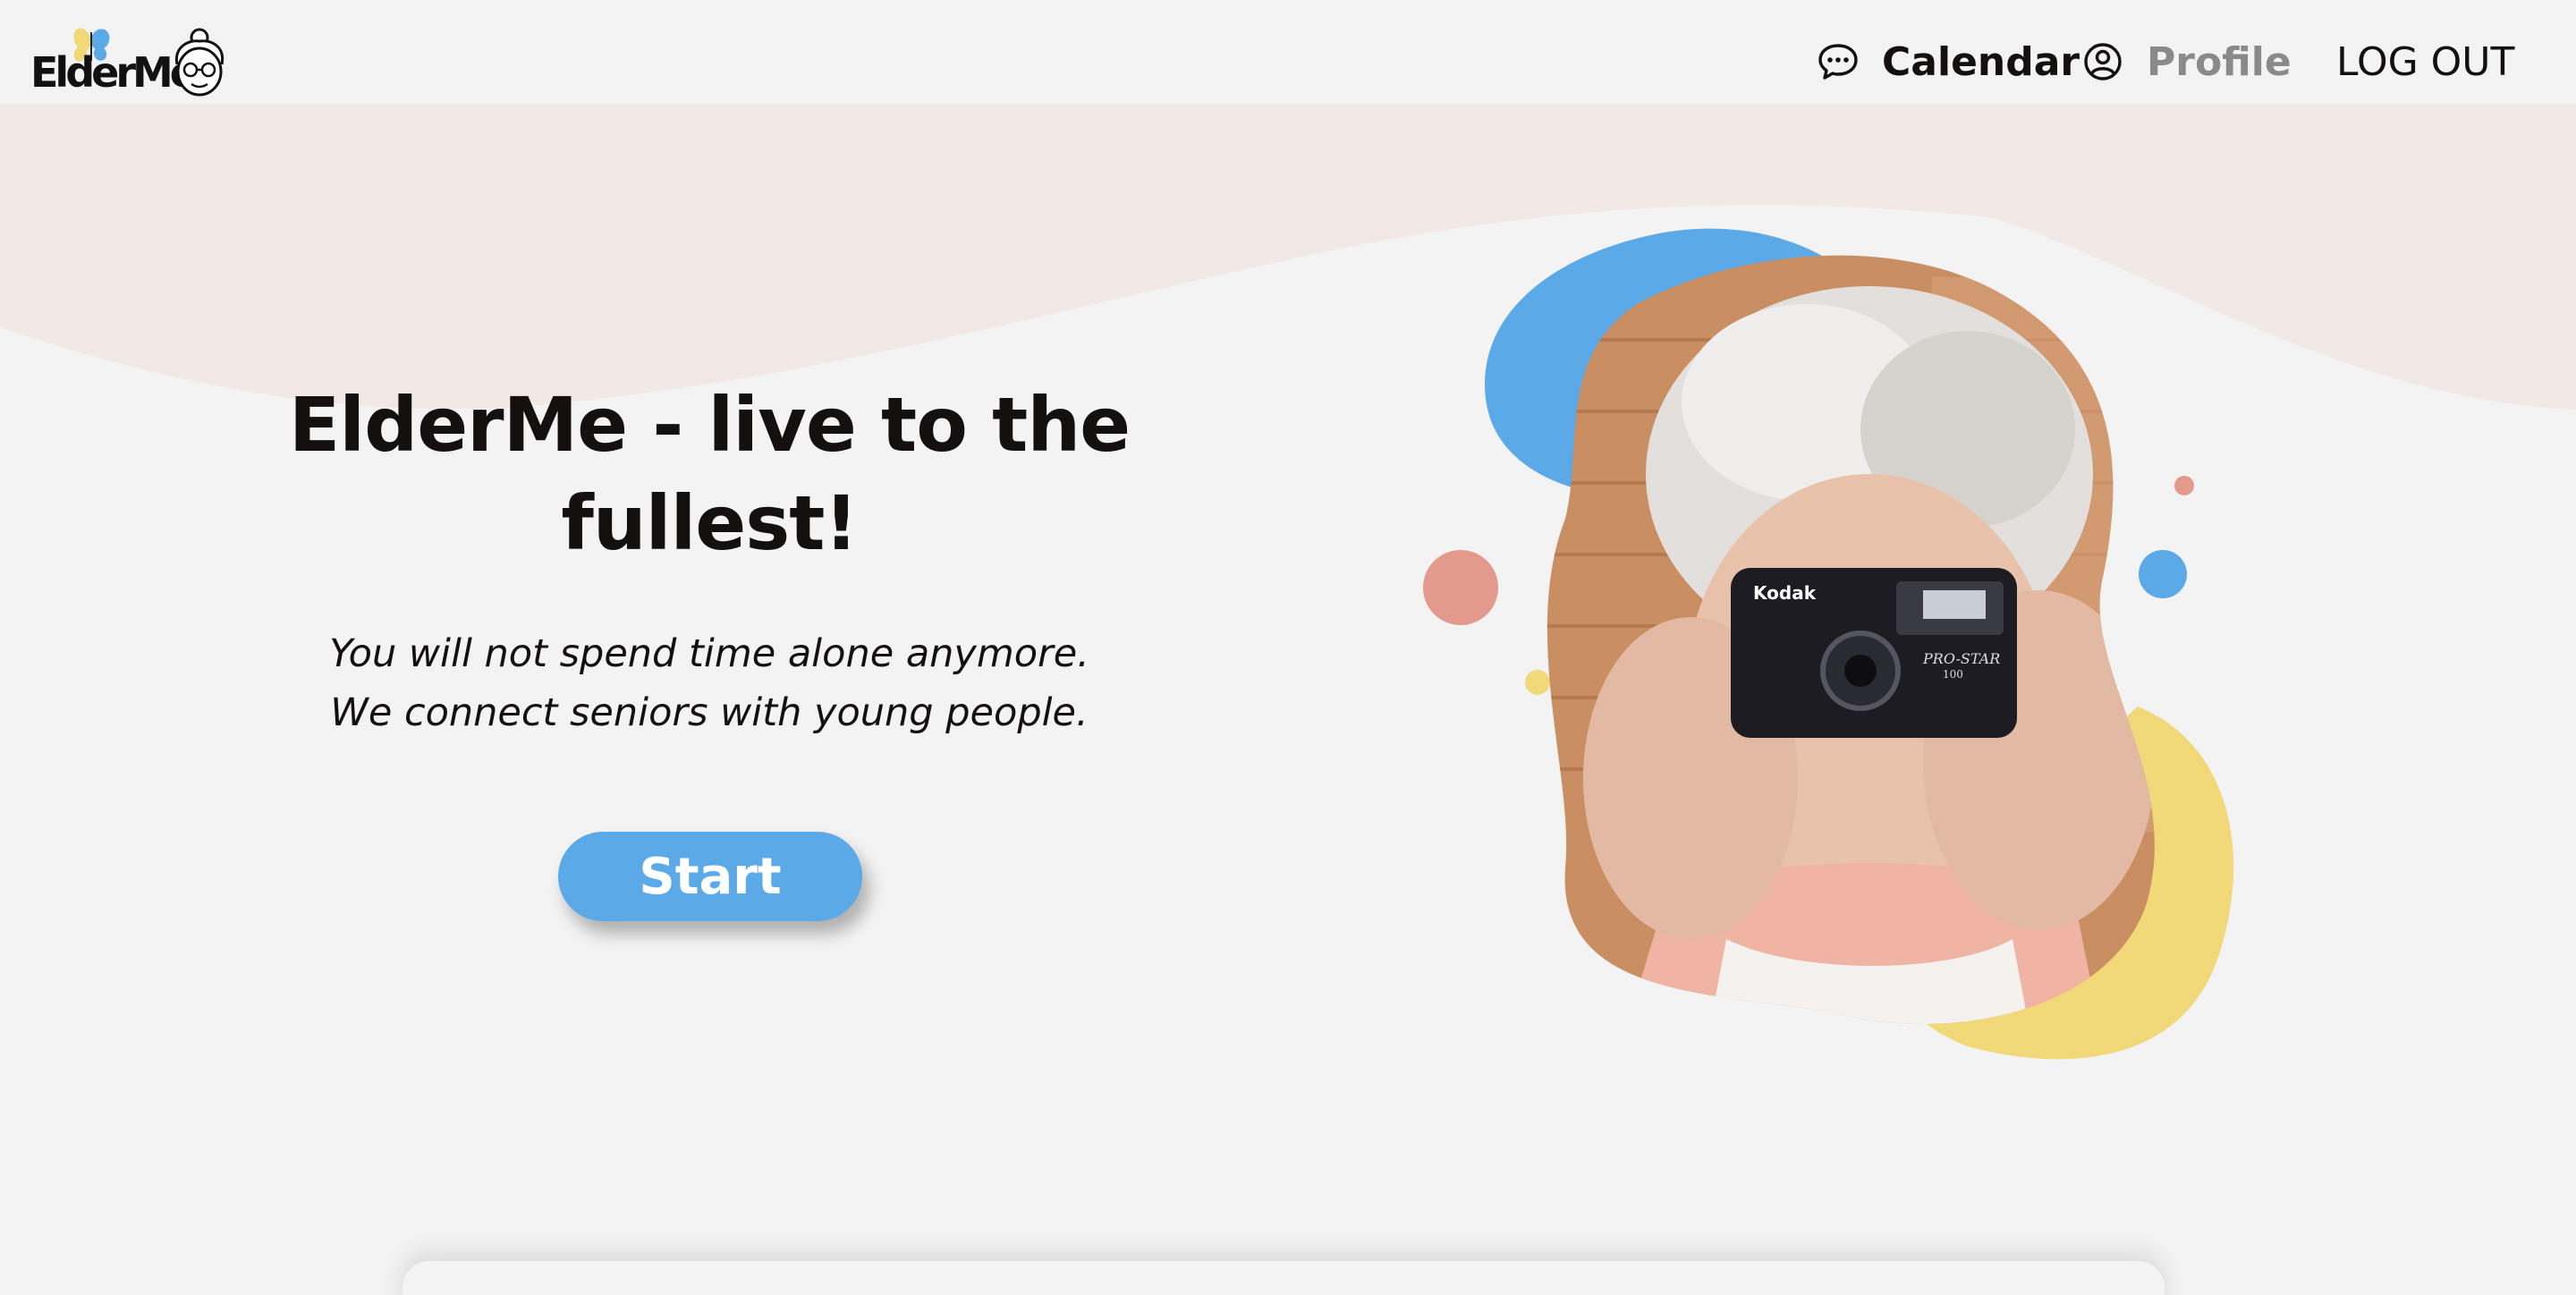  Describe the element at coordinates (710, 876) in the screenshot. I see `start-button: Start` at that location.